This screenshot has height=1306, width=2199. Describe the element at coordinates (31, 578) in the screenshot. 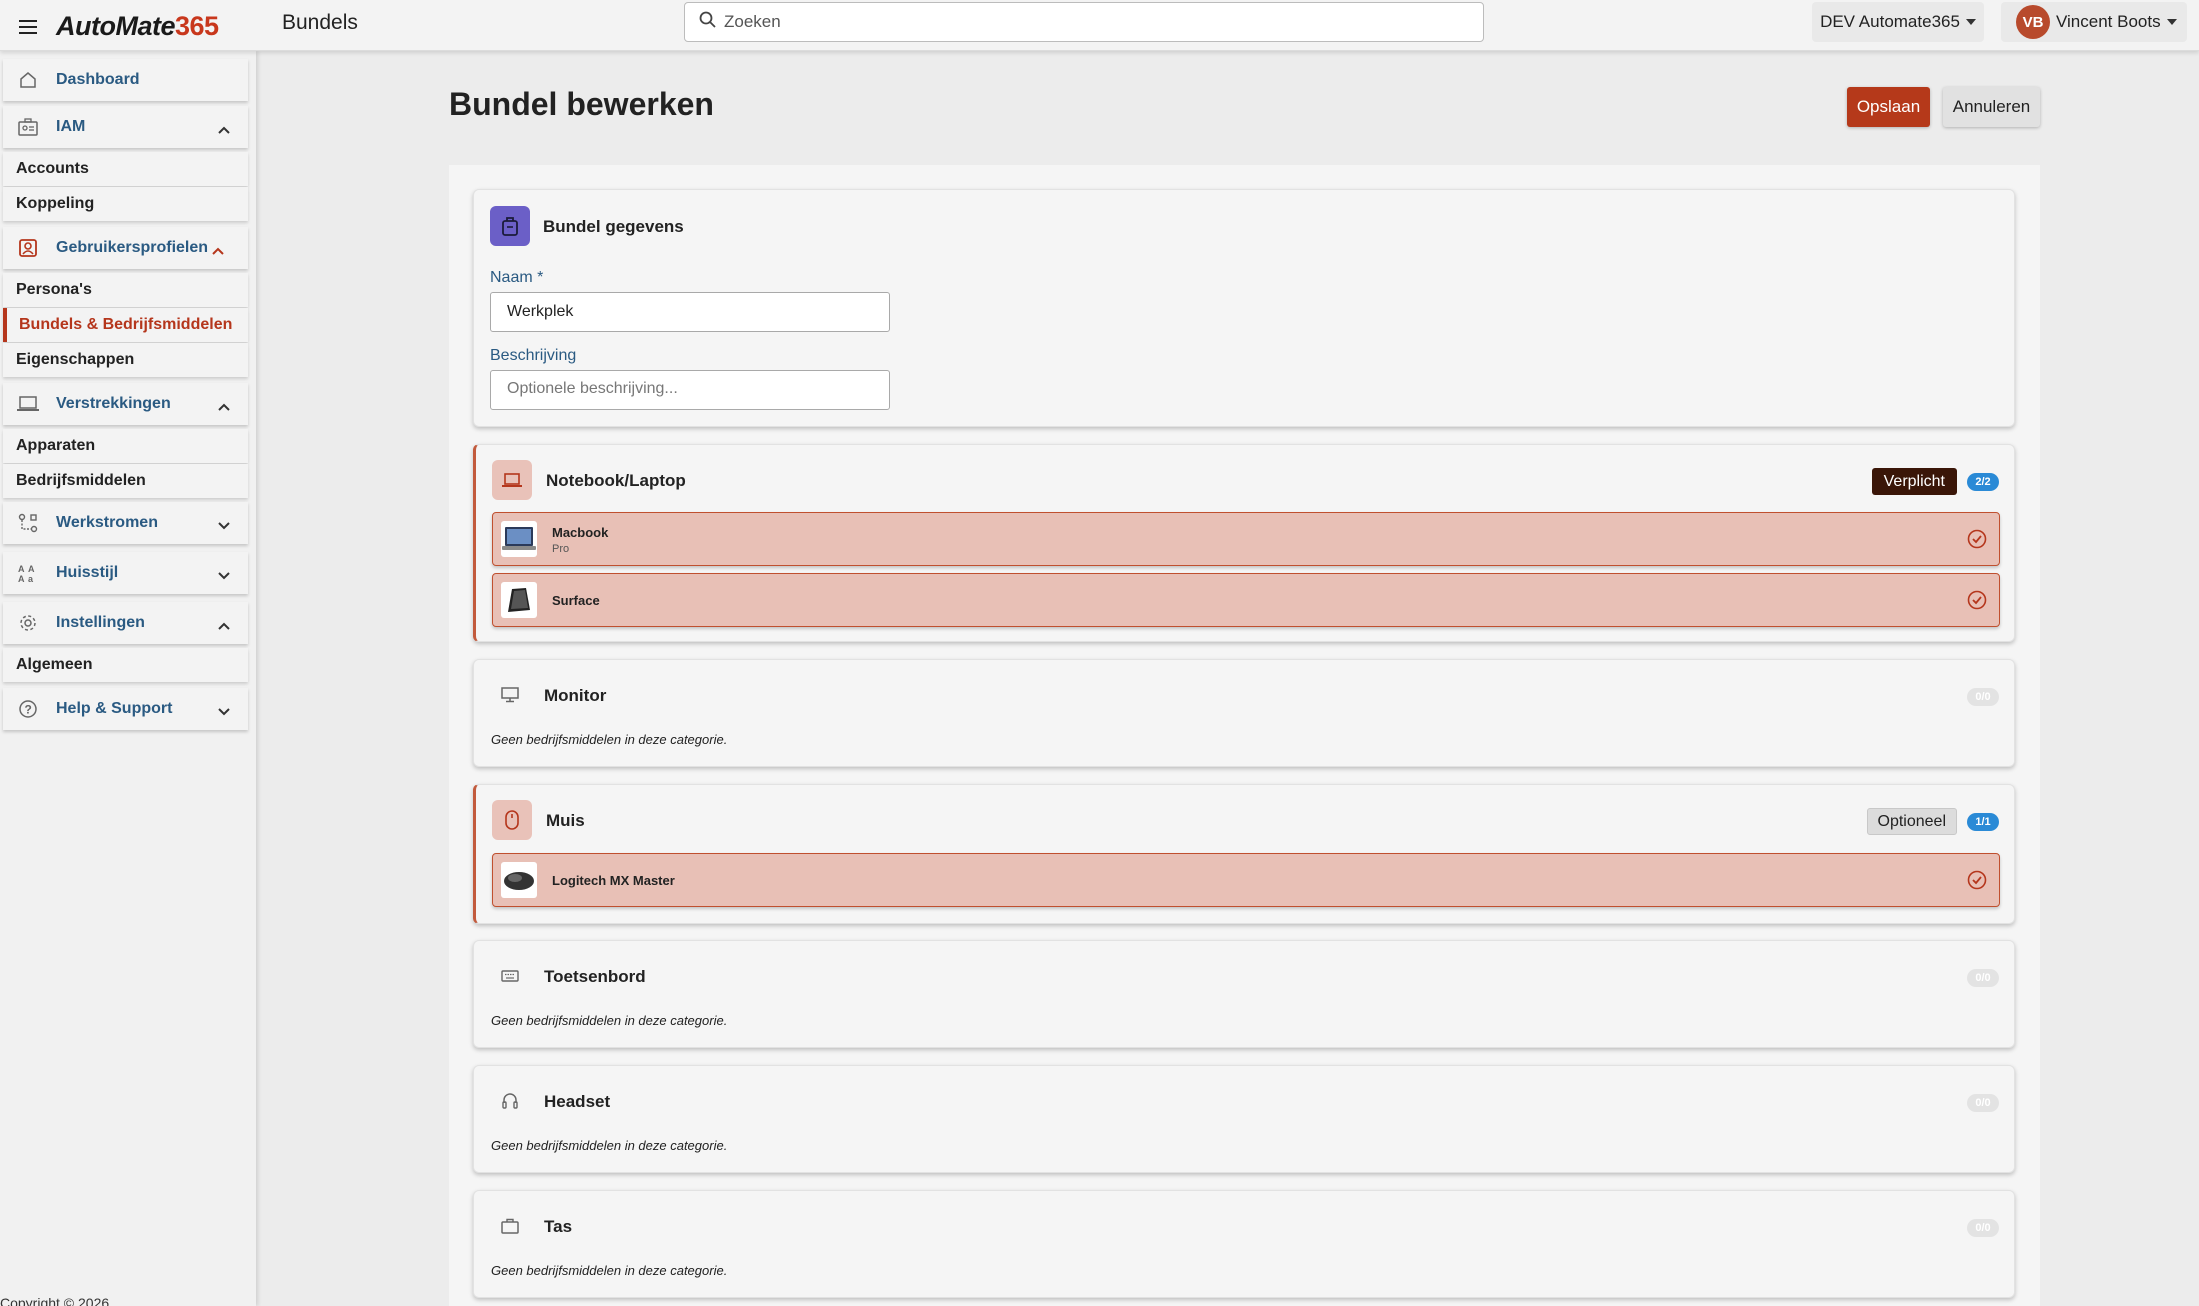

I see `svg-text: a` at that location.